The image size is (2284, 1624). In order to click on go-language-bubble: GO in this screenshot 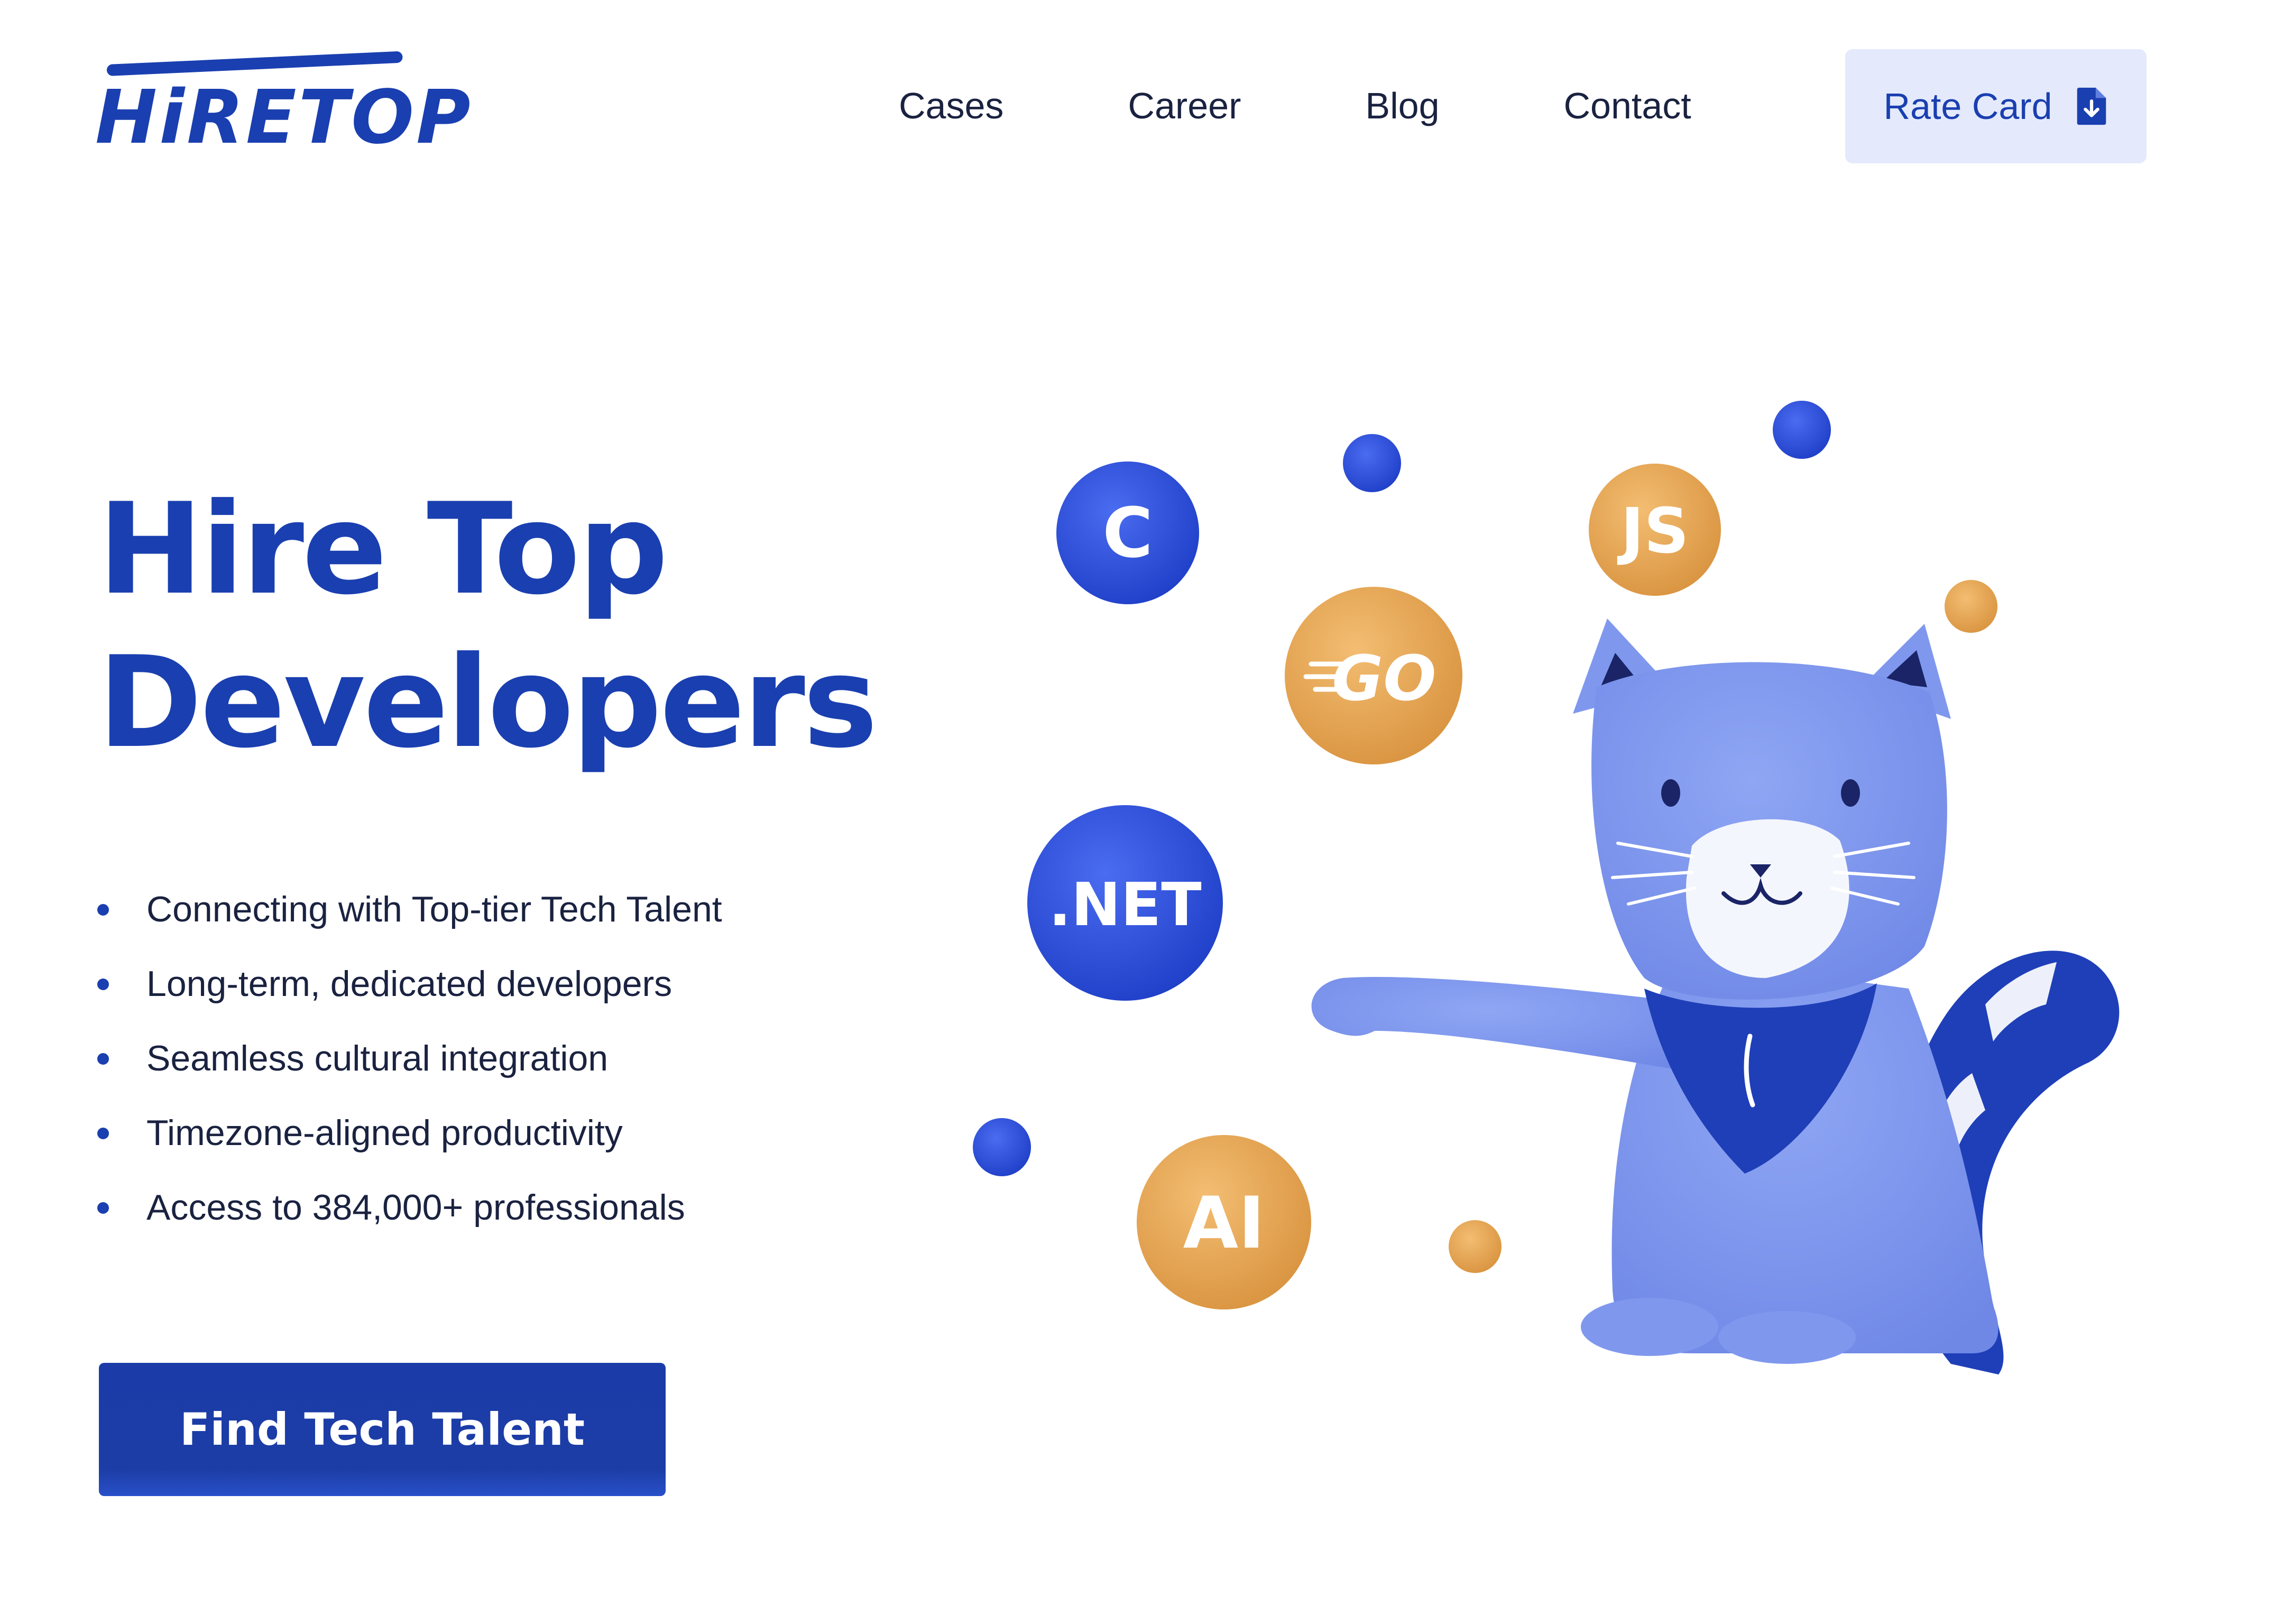, I will do `click(1373, 675)`.